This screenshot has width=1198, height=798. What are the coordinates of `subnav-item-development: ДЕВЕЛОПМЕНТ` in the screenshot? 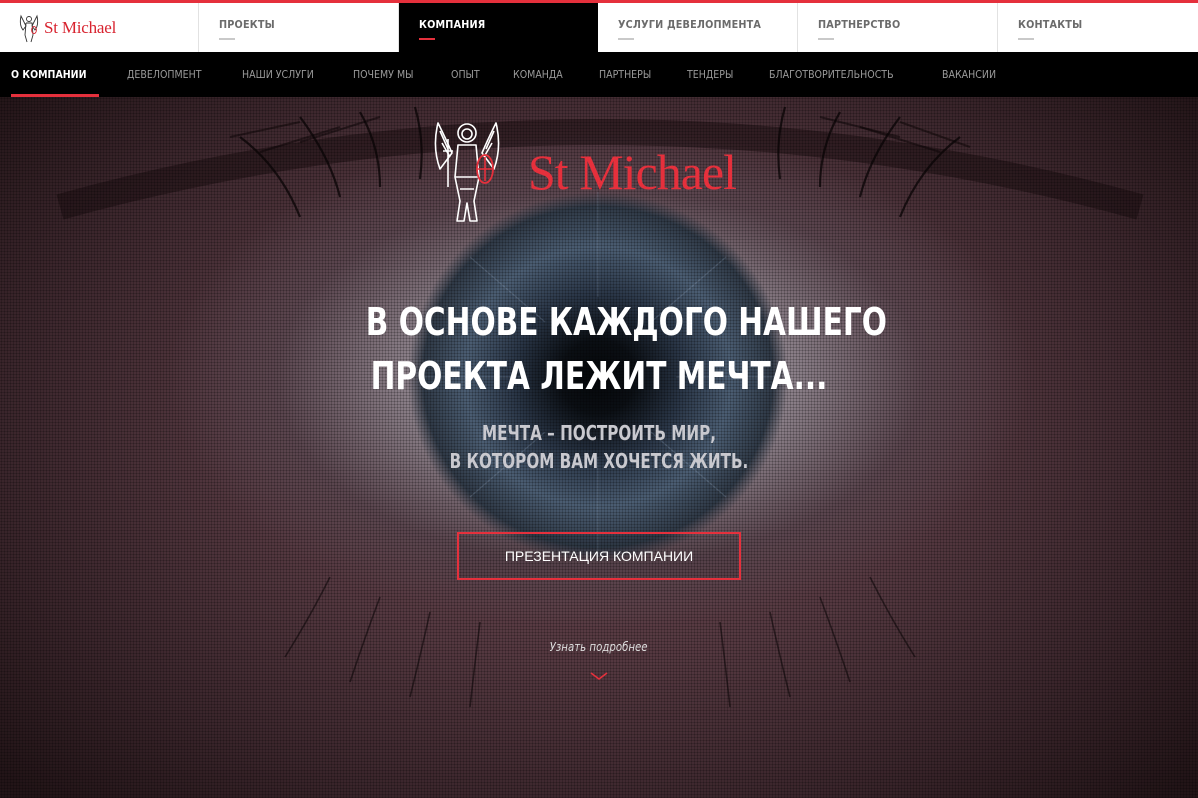 It's located at (170, 74).